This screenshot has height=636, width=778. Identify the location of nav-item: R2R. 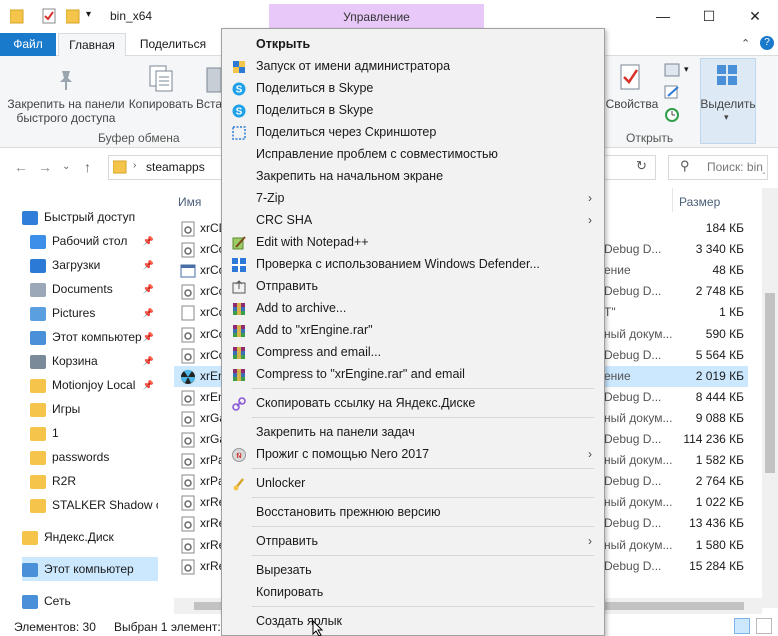
(94, 481).